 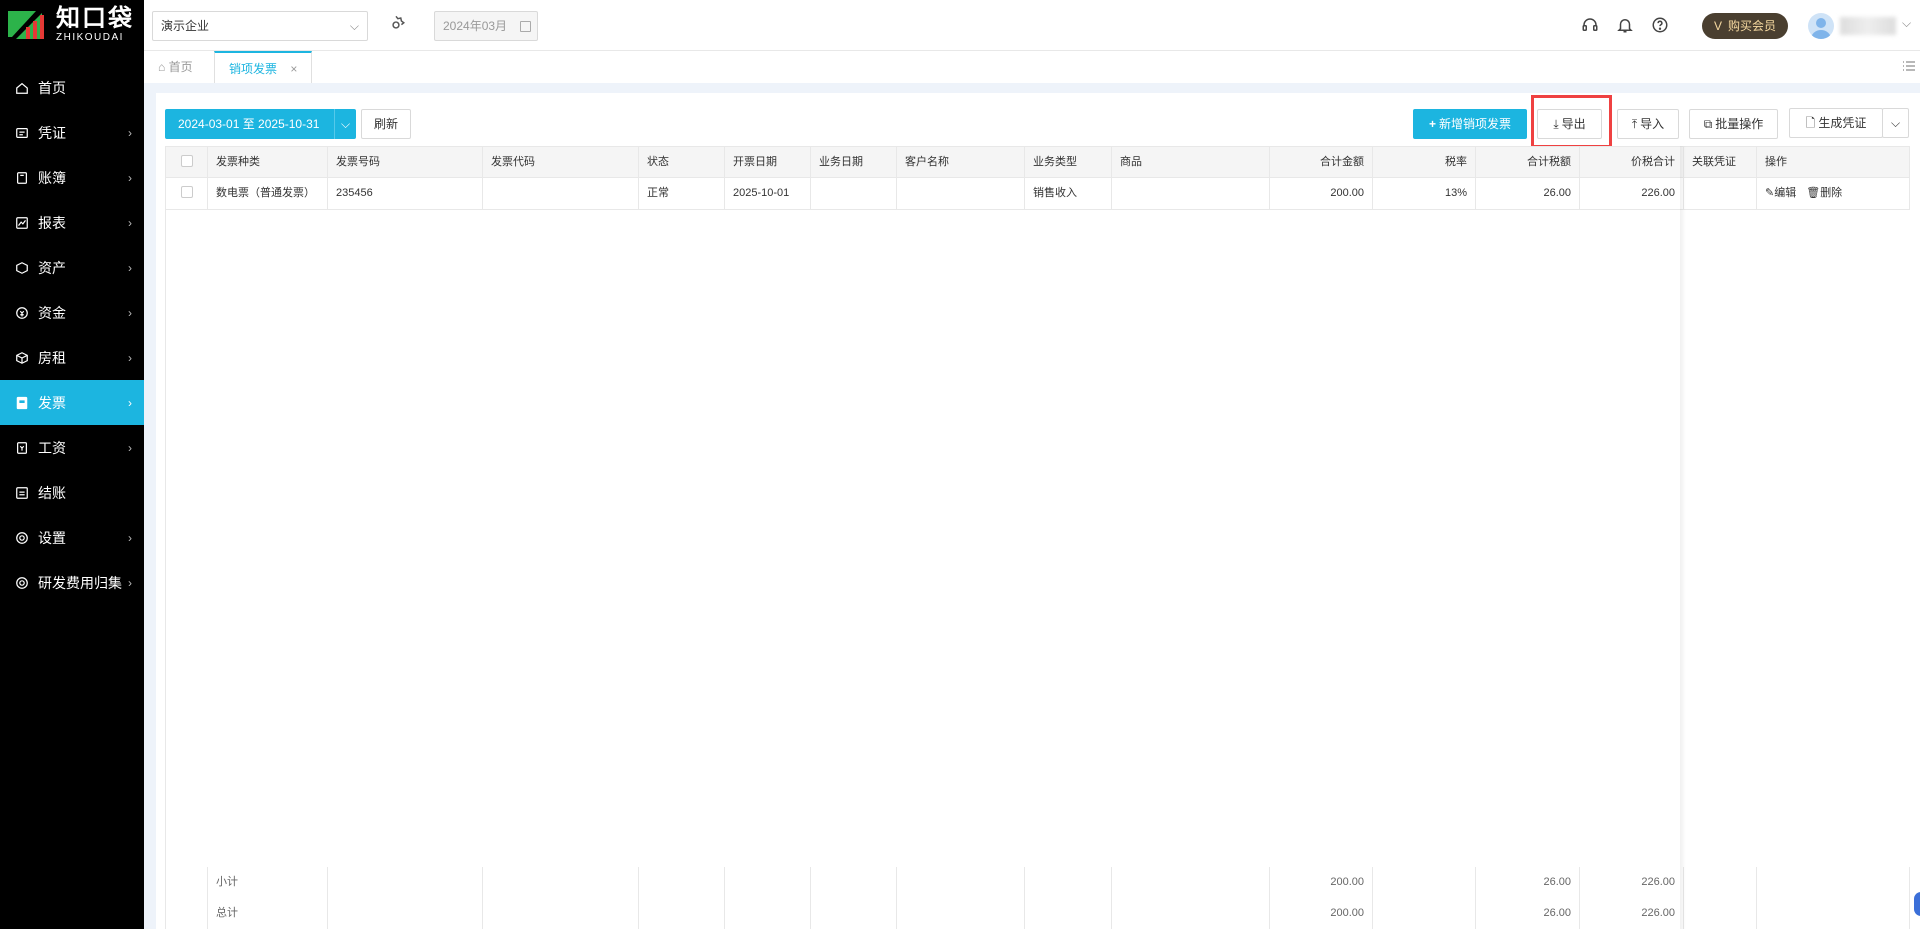 What do you see at coordinates (1528, 193) in the screenshot?
I see `cell-tax: 26.00` at bounding box center [1528, 193].